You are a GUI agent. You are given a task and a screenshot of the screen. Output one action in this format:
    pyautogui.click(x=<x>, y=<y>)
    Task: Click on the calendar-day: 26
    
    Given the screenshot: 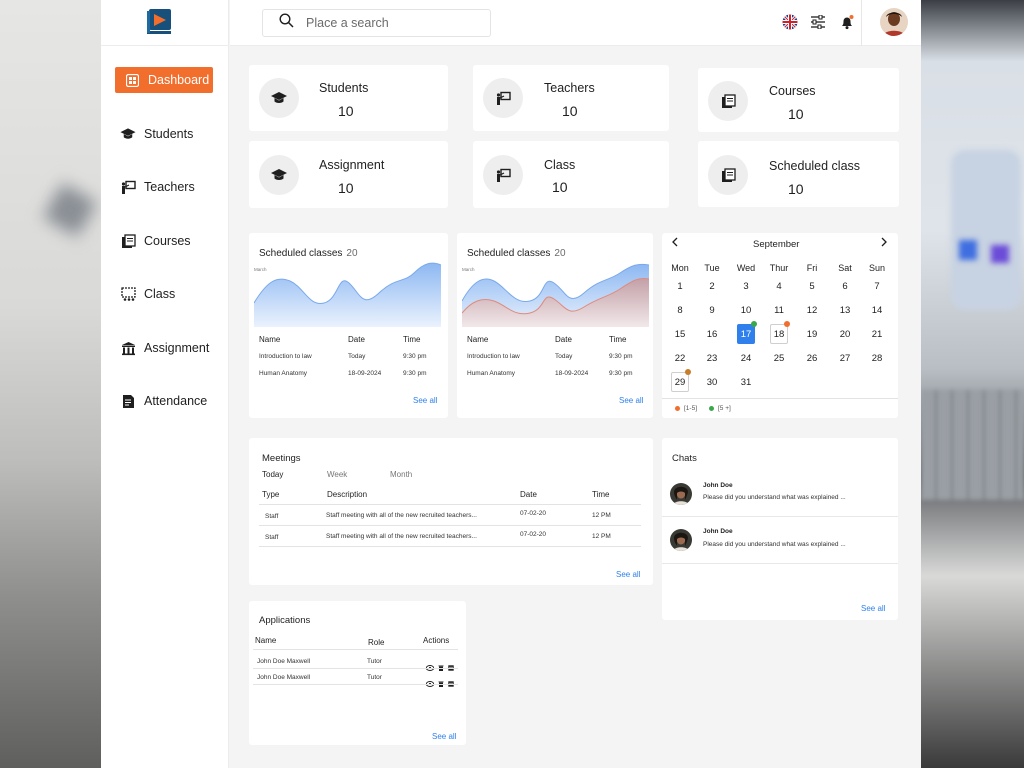 What is the action you would take?
    pyautogui.click(x=812, y=358)
    